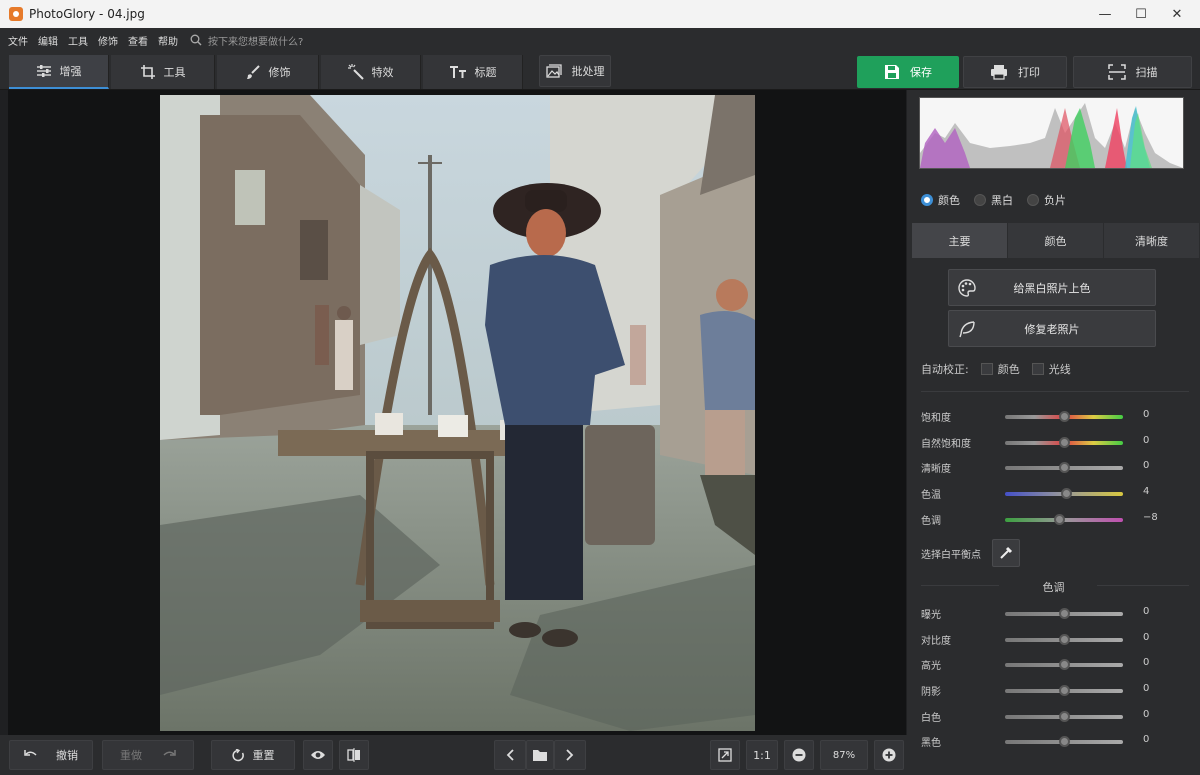 This screenshot has height=775, width=1200. Describe the element at coordinates (371, 72) in the screenshot. I see `tab-effects: 特效` at that location.